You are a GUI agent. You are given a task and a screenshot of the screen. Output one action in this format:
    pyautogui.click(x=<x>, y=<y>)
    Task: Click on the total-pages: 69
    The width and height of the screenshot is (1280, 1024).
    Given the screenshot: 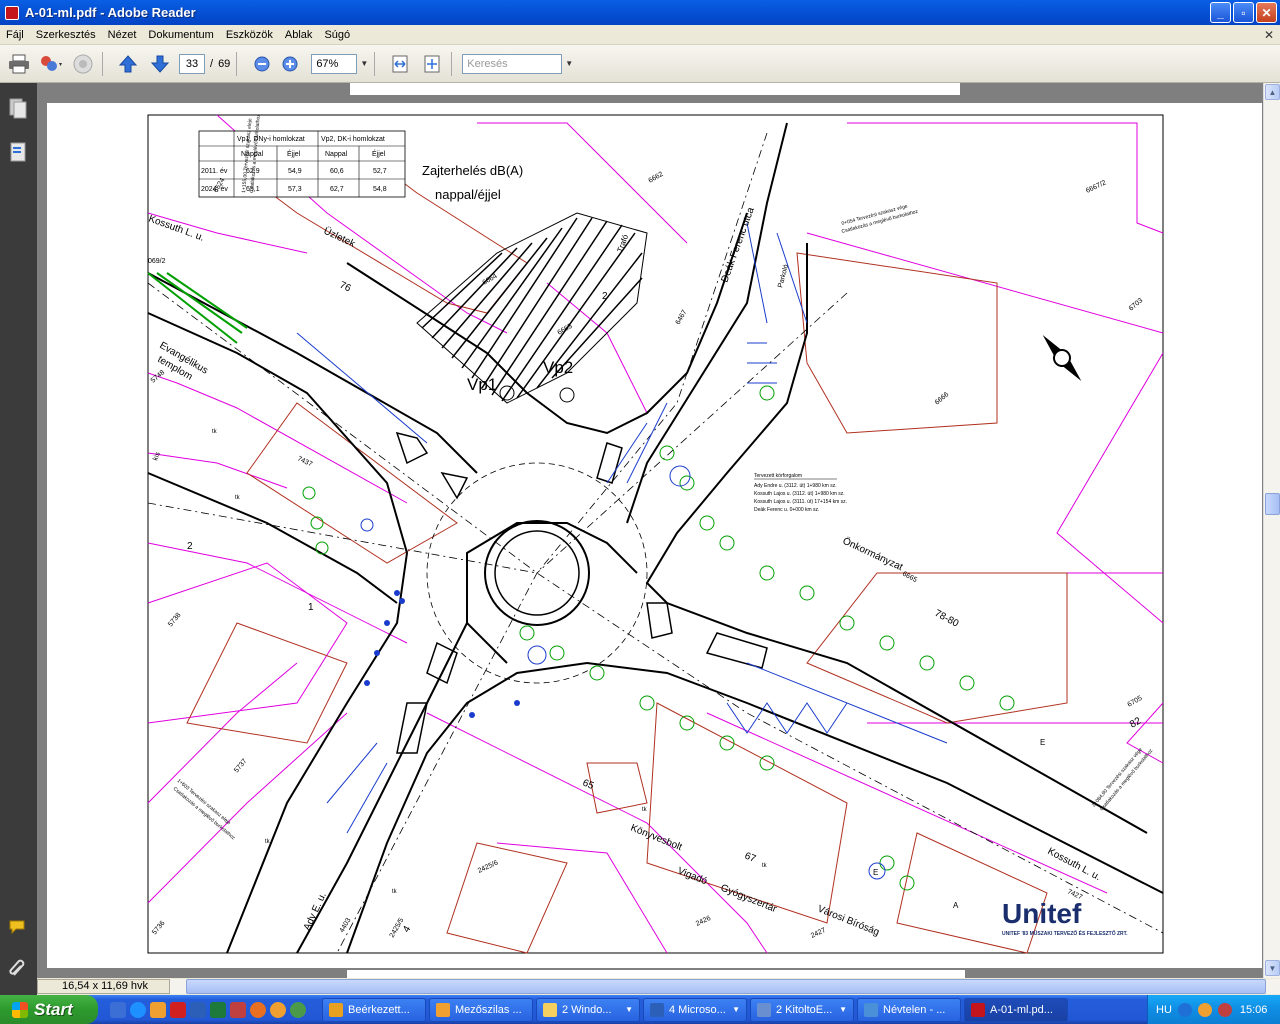 What is the action you would take?
    pyautogui.click(x=224, y=63)
    